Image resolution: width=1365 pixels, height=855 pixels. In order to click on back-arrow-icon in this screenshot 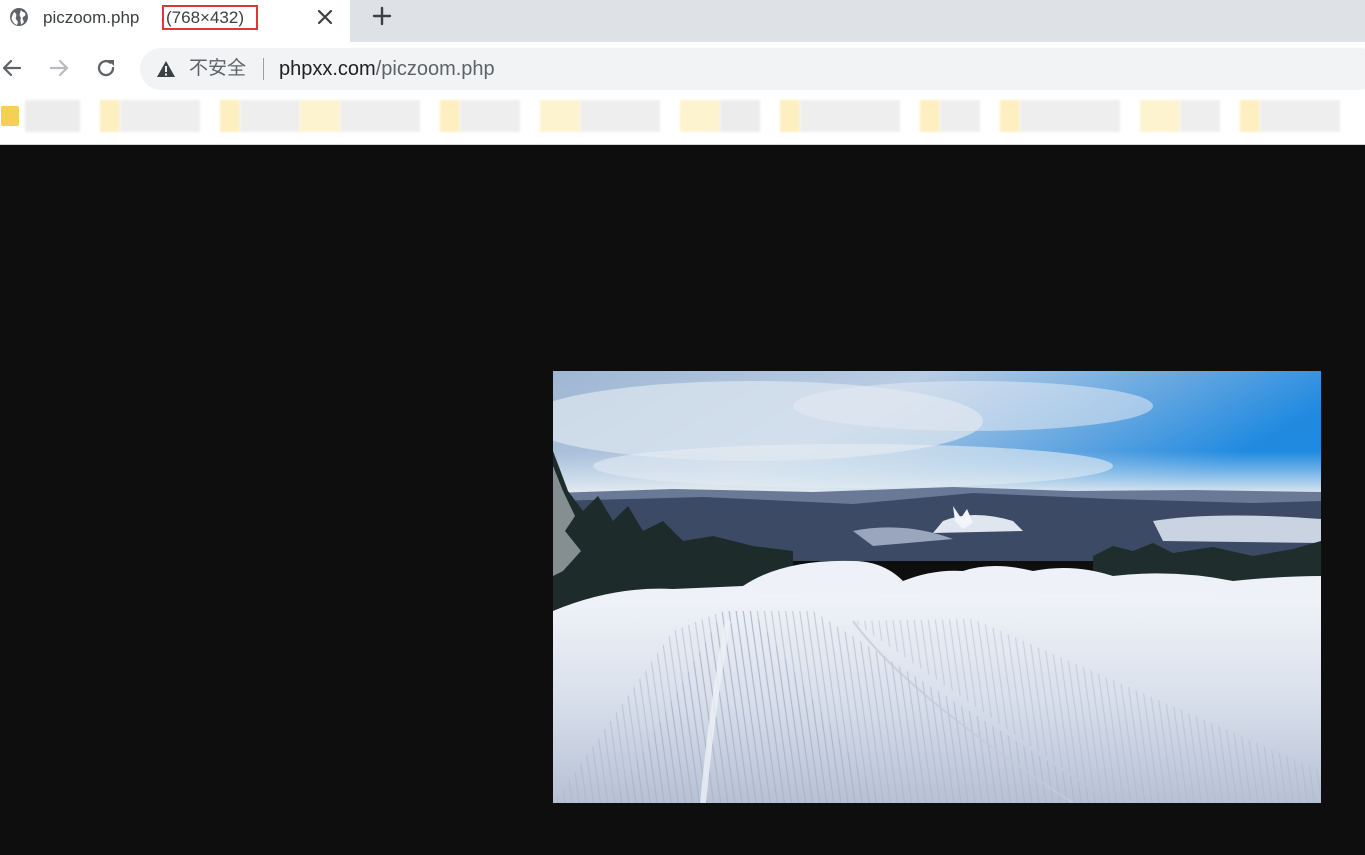, I will do `click(12, 68)`.